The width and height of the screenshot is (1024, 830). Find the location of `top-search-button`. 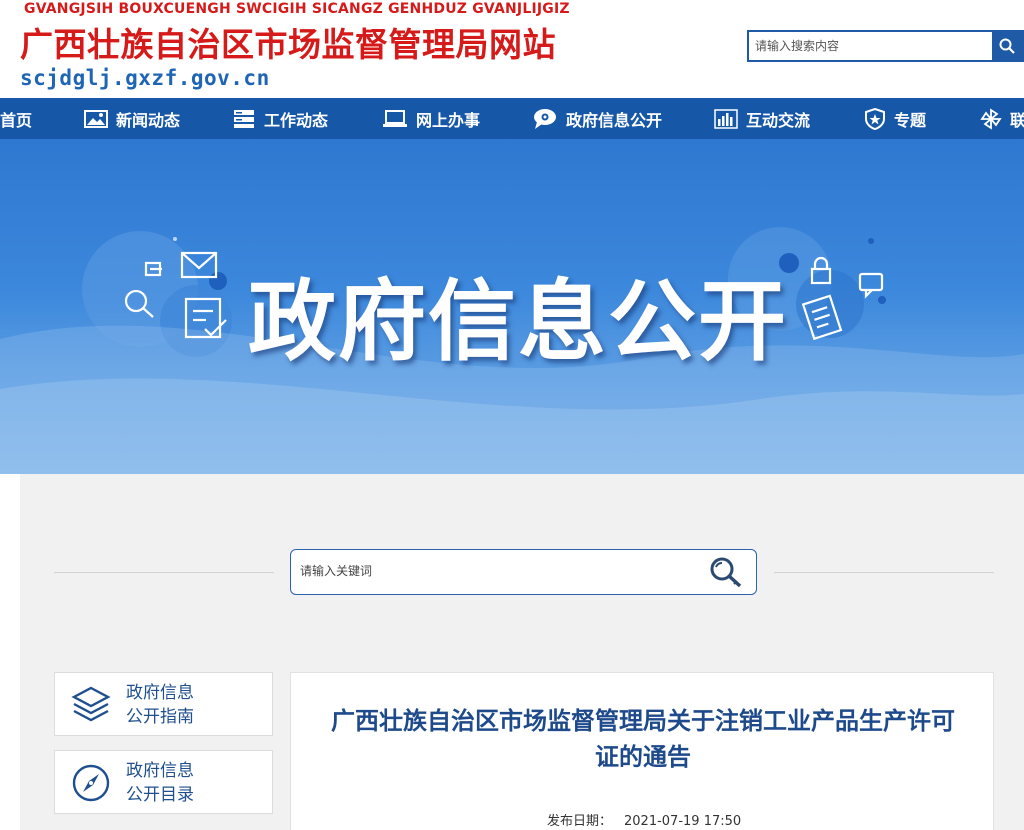

top-search-button is located at coordinates (1007, 46).